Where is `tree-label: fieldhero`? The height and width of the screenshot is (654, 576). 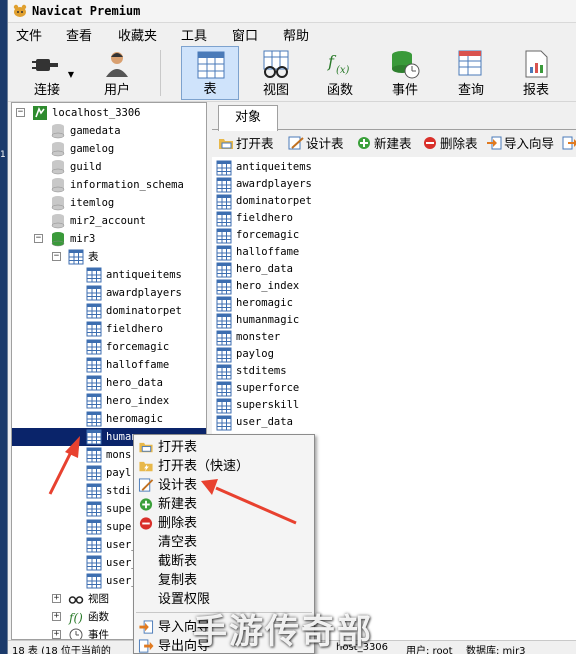 tree-label: fieldhero is located at coordinates (134, 329).